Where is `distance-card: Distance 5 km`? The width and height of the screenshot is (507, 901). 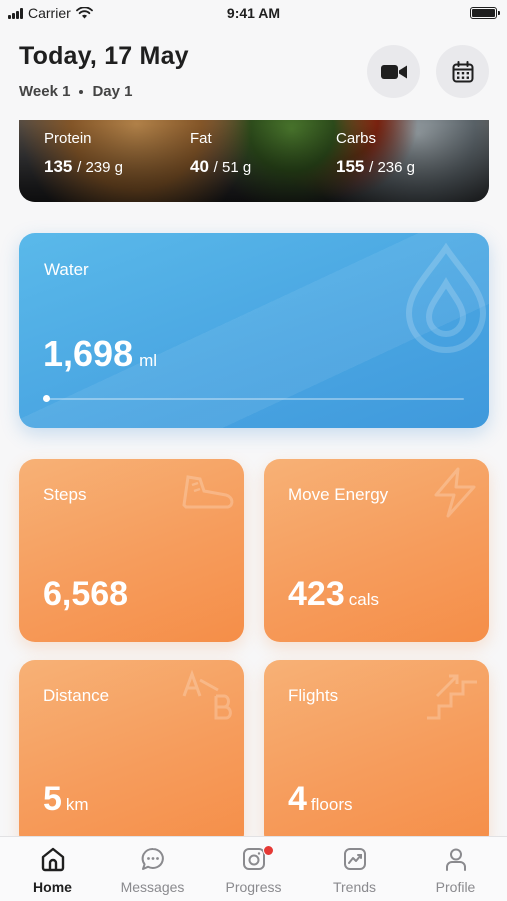 distance-card: Distance 5 km is located at coordinates (131, 755).